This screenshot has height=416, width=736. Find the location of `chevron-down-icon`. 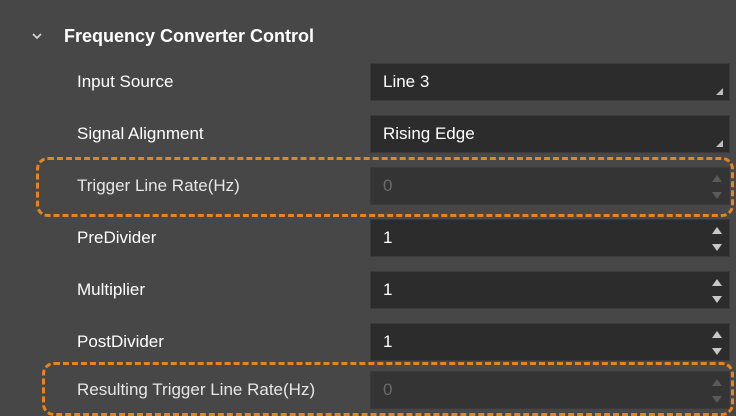

chevron-down-icon is located at coordinates (37, 36).